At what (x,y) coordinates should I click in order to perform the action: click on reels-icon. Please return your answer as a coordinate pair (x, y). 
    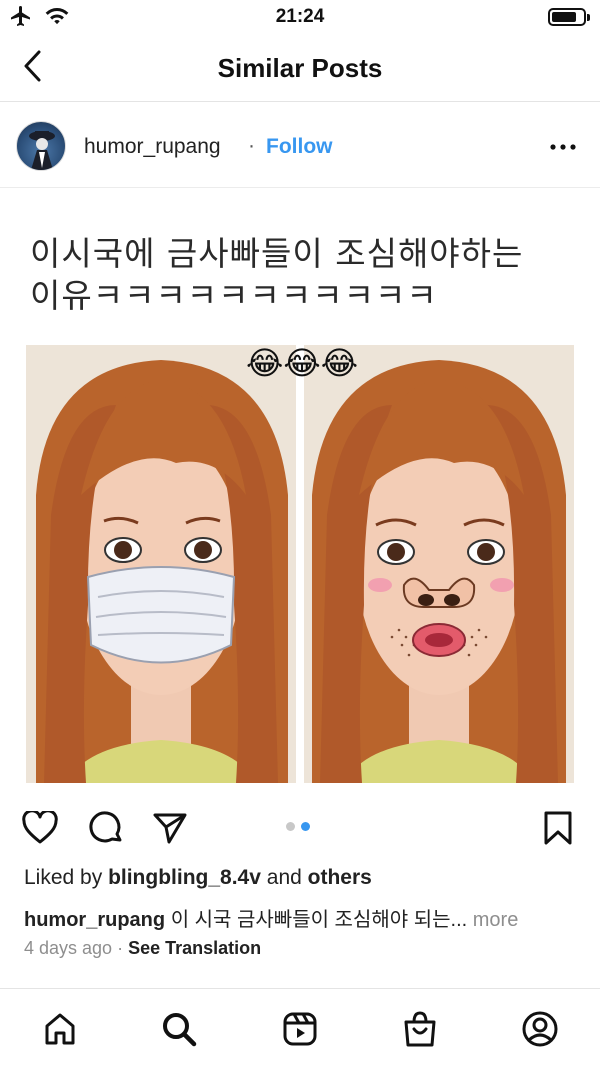
    Looking at the image, I should click on (300, 1029).